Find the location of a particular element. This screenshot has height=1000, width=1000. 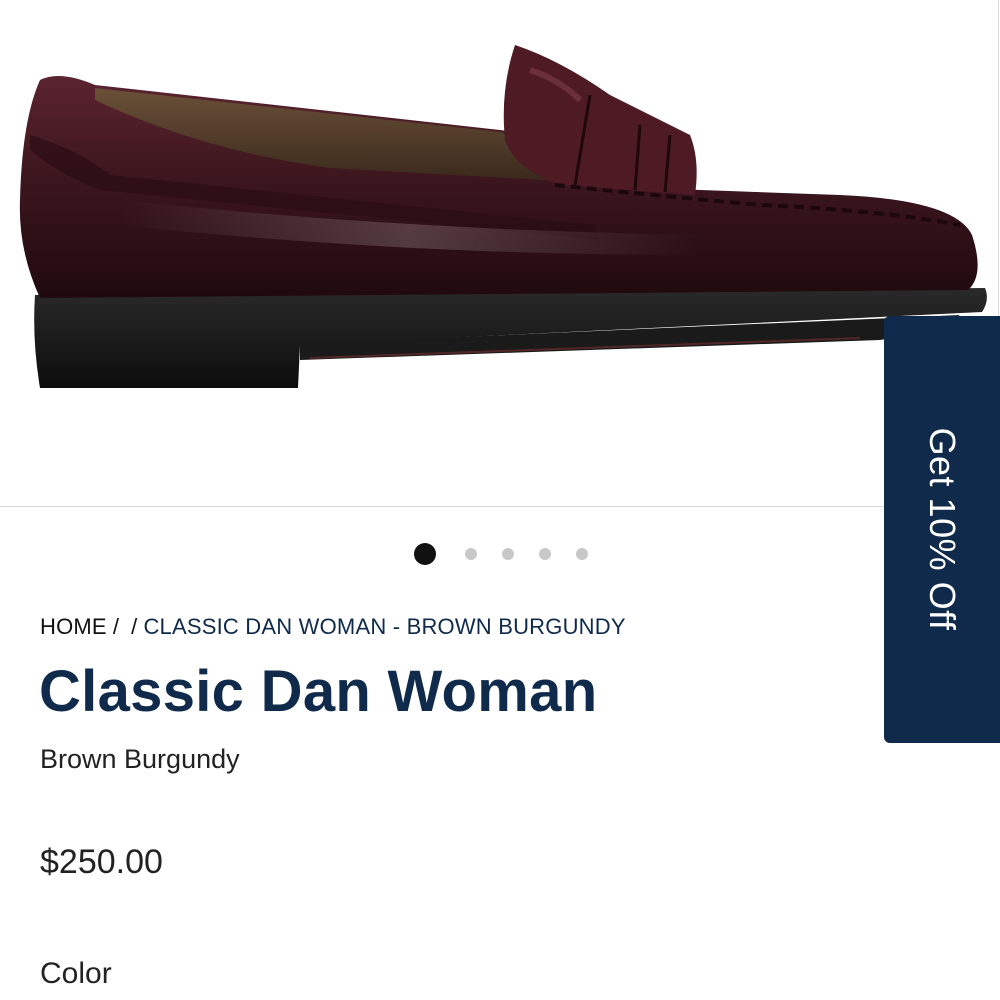

color-section-label: Color is located at coordinates (76, 973).